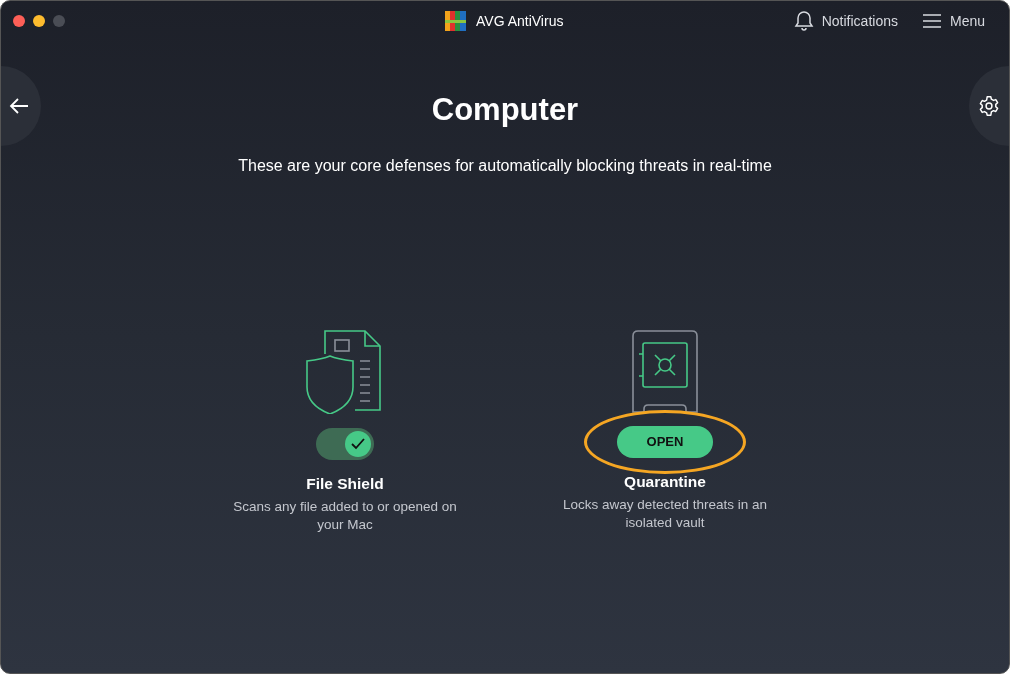  I want to click on menu-link: Menu, so click(953, 21).